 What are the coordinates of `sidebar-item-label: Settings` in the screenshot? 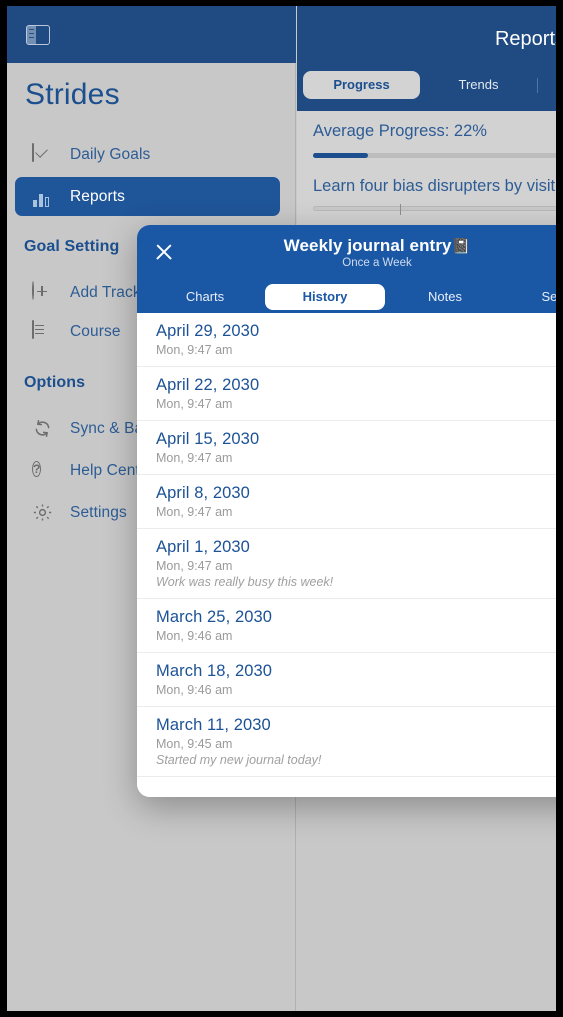 It's located at (98, 512).